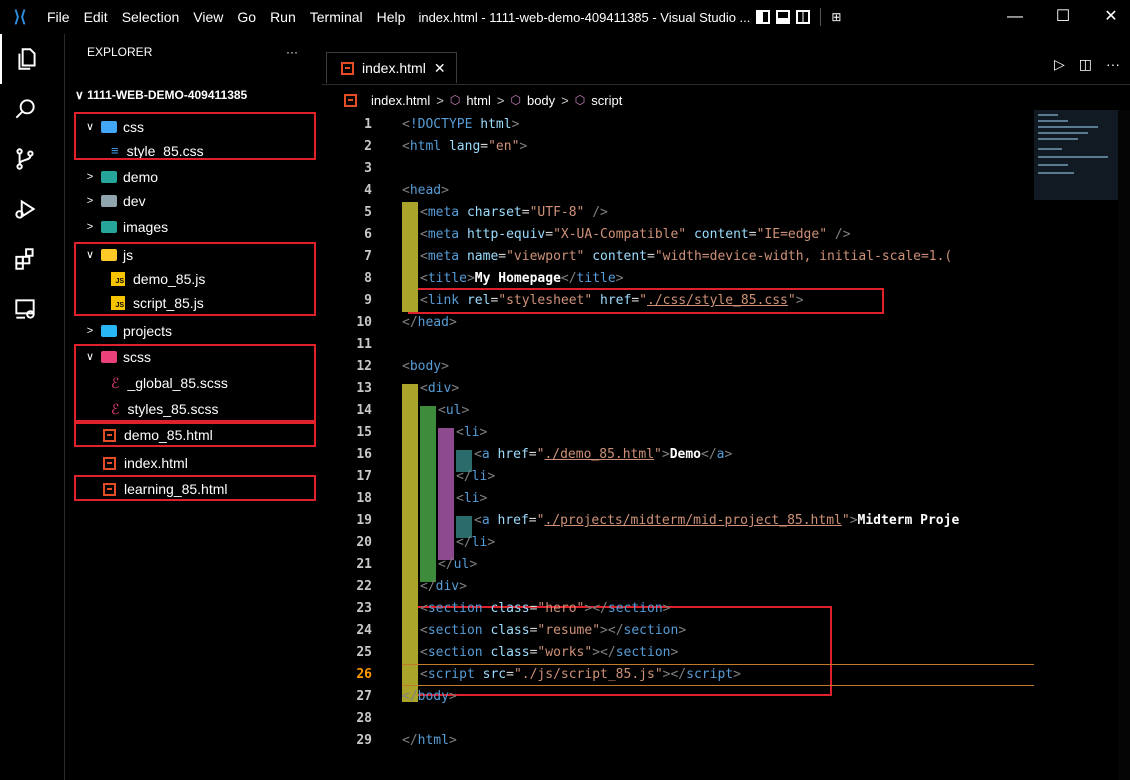  Describe the element at coordinates (1109, 17) in the screenshot. I see `close-button: ✕` at that location.